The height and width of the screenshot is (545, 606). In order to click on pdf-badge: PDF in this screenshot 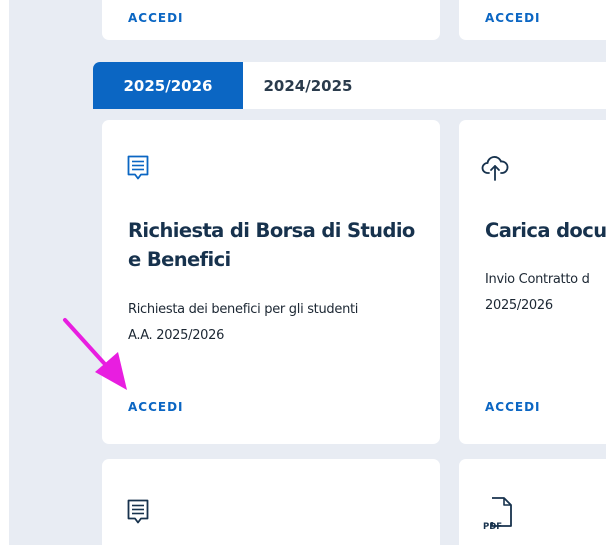, I will do `click(492, 526)`.